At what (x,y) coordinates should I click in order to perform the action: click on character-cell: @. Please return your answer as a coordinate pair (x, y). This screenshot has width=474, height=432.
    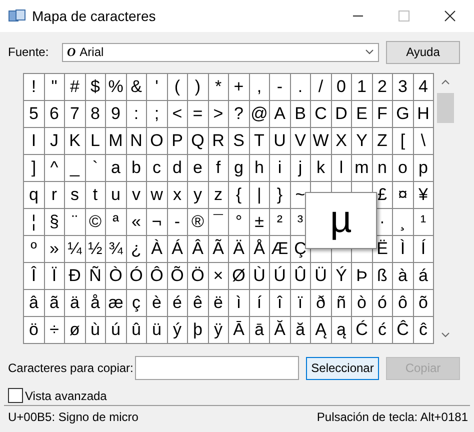
    Looking at the image, I should click on (260, 114).